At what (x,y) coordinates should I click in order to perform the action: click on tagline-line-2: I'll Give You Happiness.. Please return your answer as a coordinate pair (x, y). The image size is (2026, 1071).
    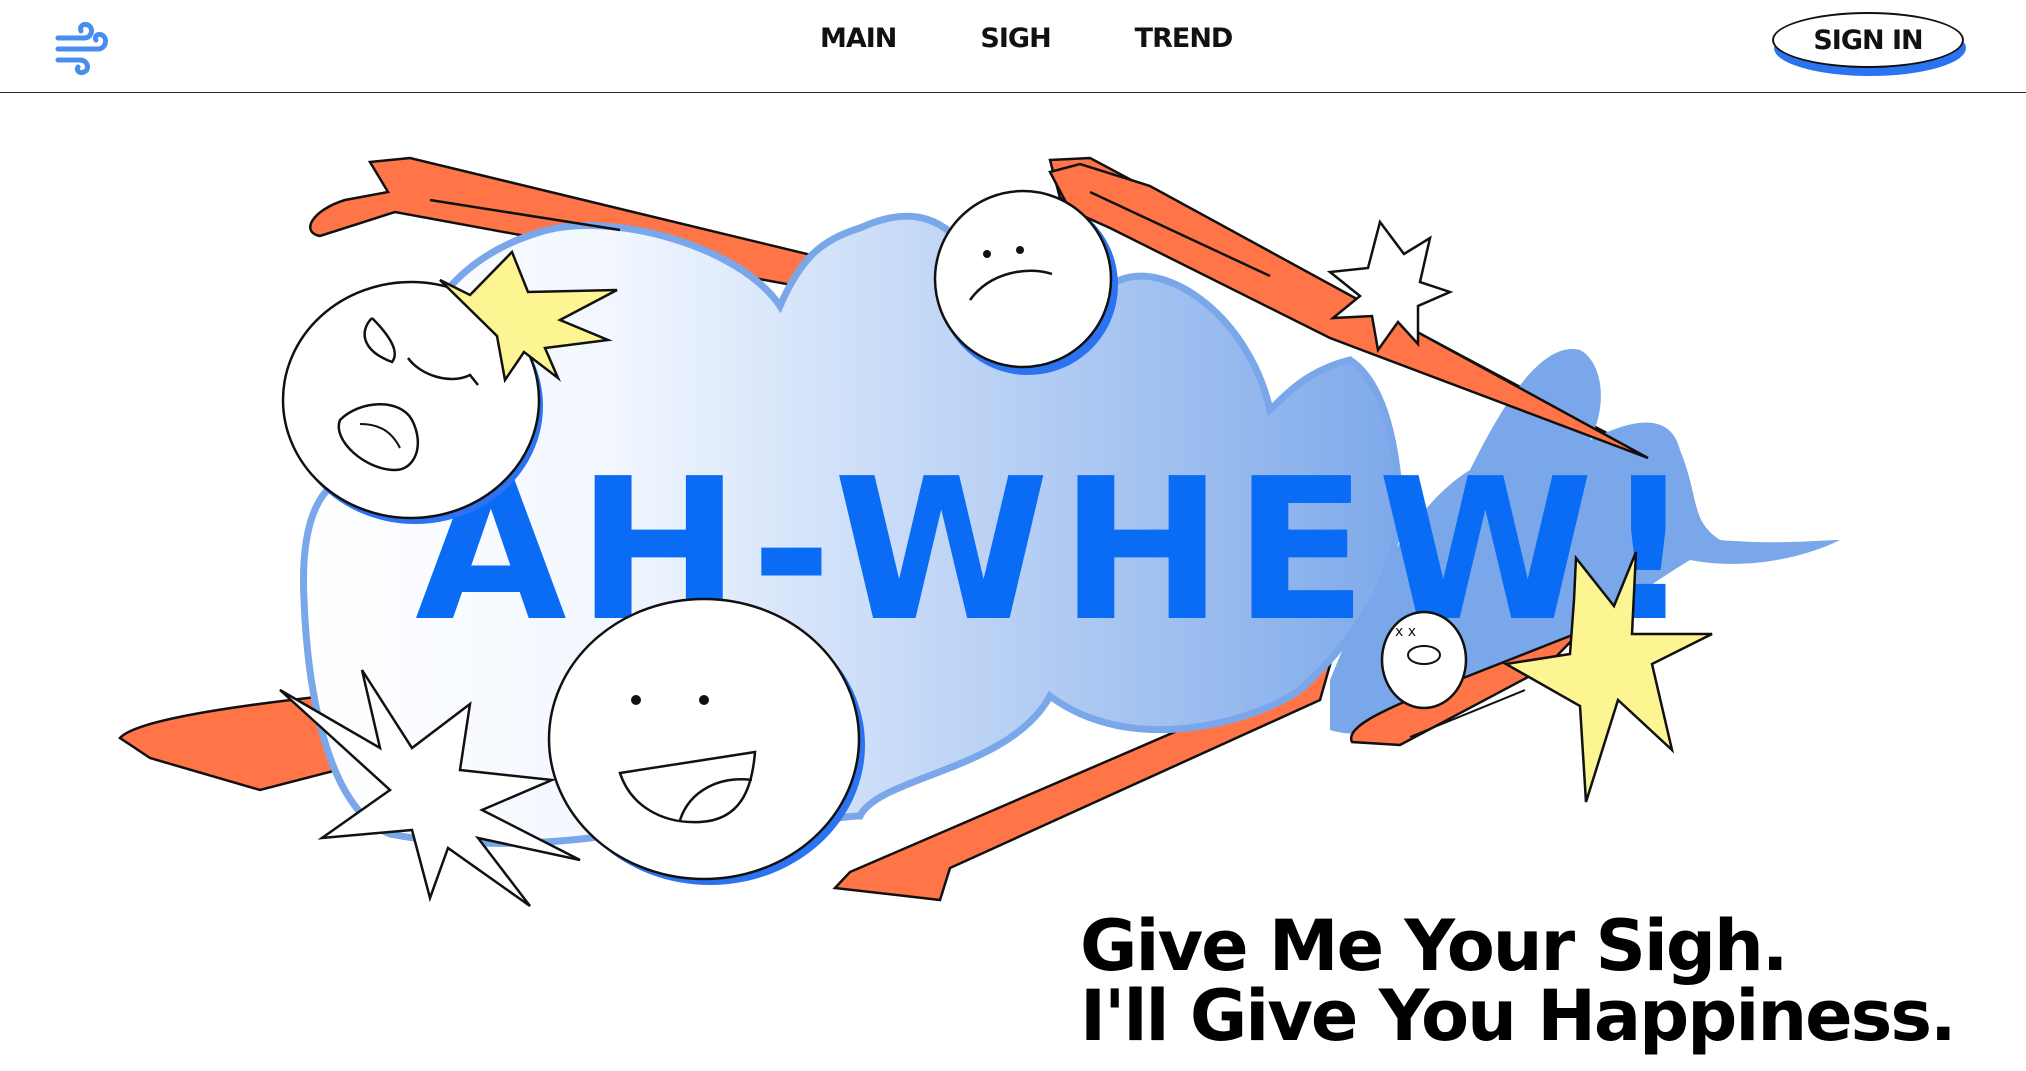
    Looking at the image, I should click on (1518, 1016).